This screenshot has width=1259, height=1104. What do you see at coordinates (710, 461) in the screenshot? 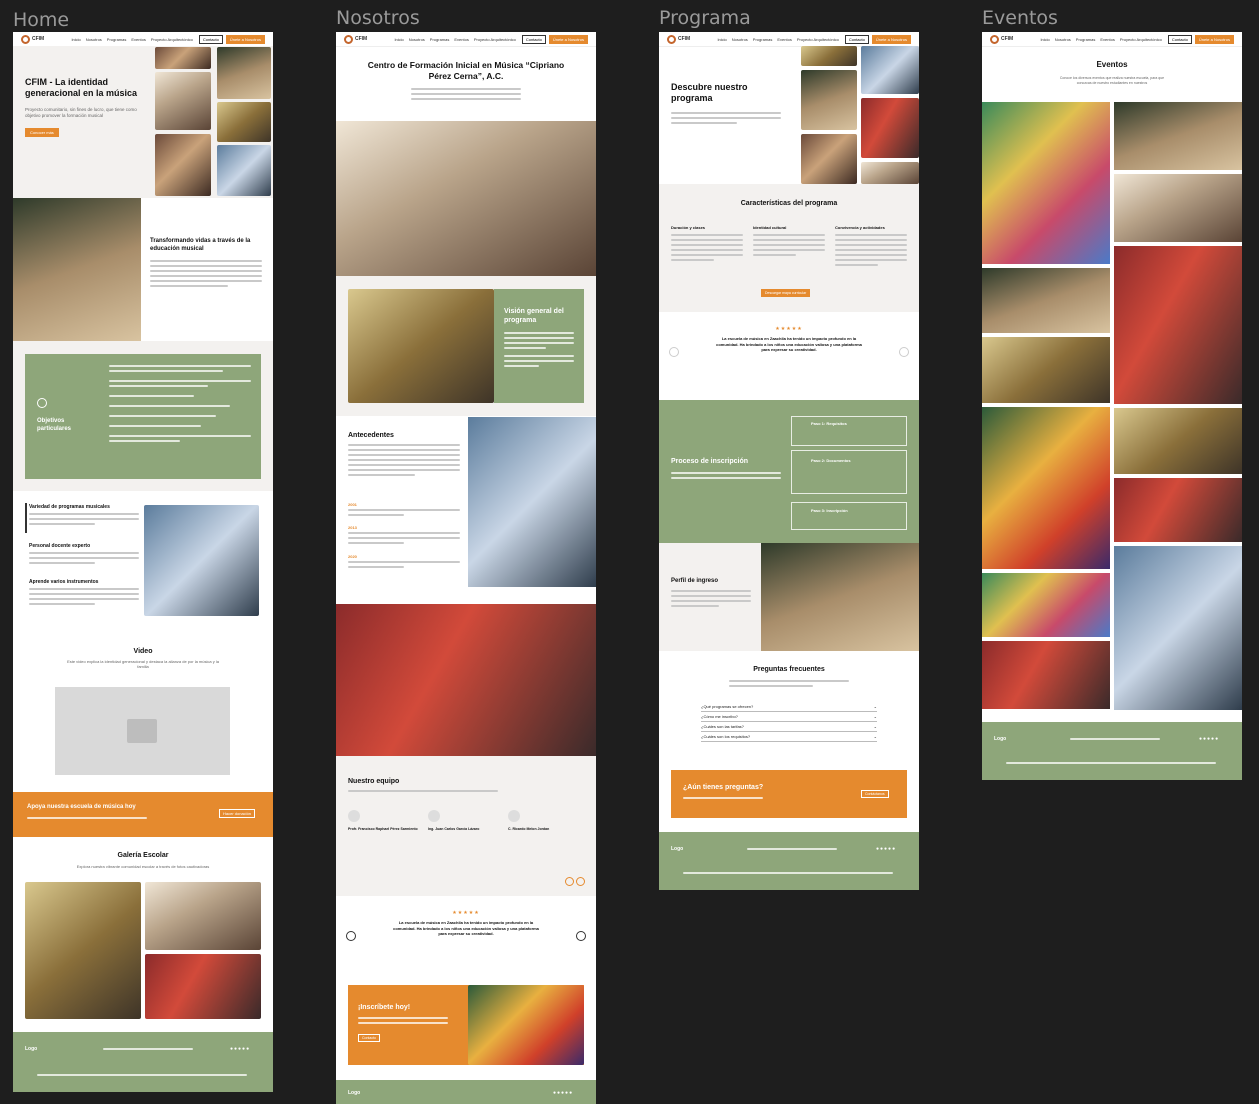
I see `proceso-title: Proceso de inscripción` at bounding box center [710, 461].